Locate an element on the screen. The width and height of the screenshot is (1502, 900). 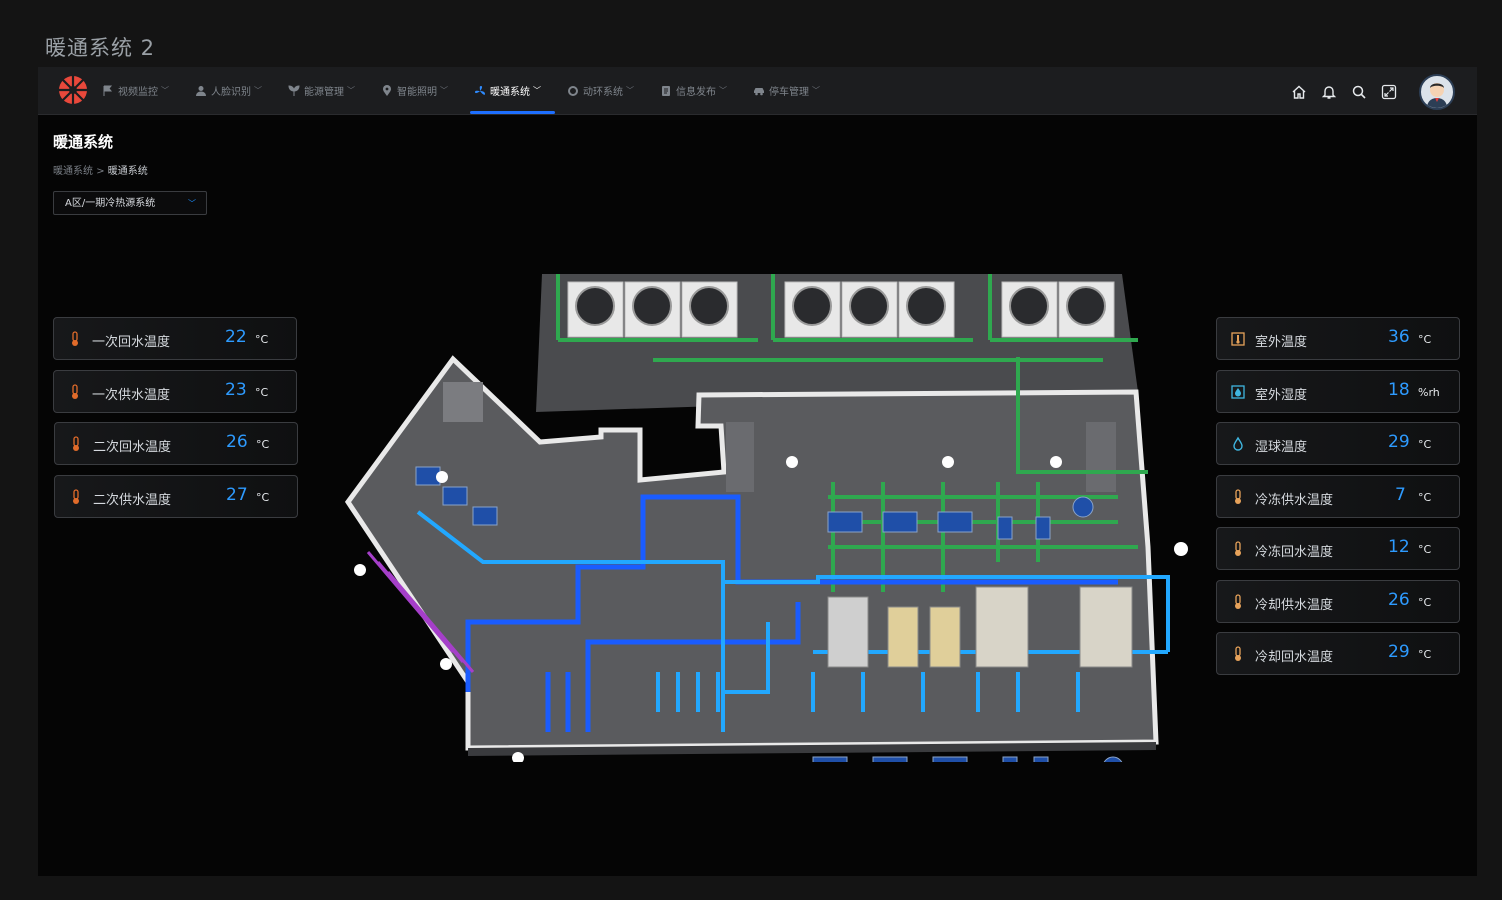
metric-label: 二次供水温度 is located at coordinates (132, 500).